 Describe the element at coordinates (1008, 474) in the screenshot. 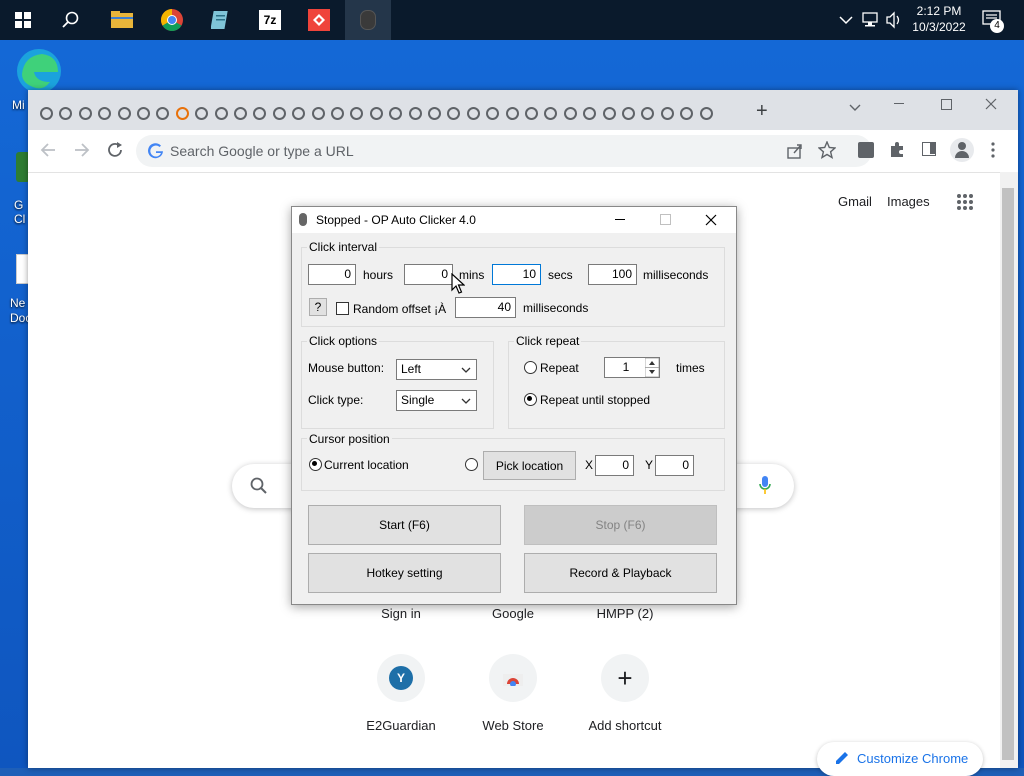

I see `scrollbar-thumb` at that location.